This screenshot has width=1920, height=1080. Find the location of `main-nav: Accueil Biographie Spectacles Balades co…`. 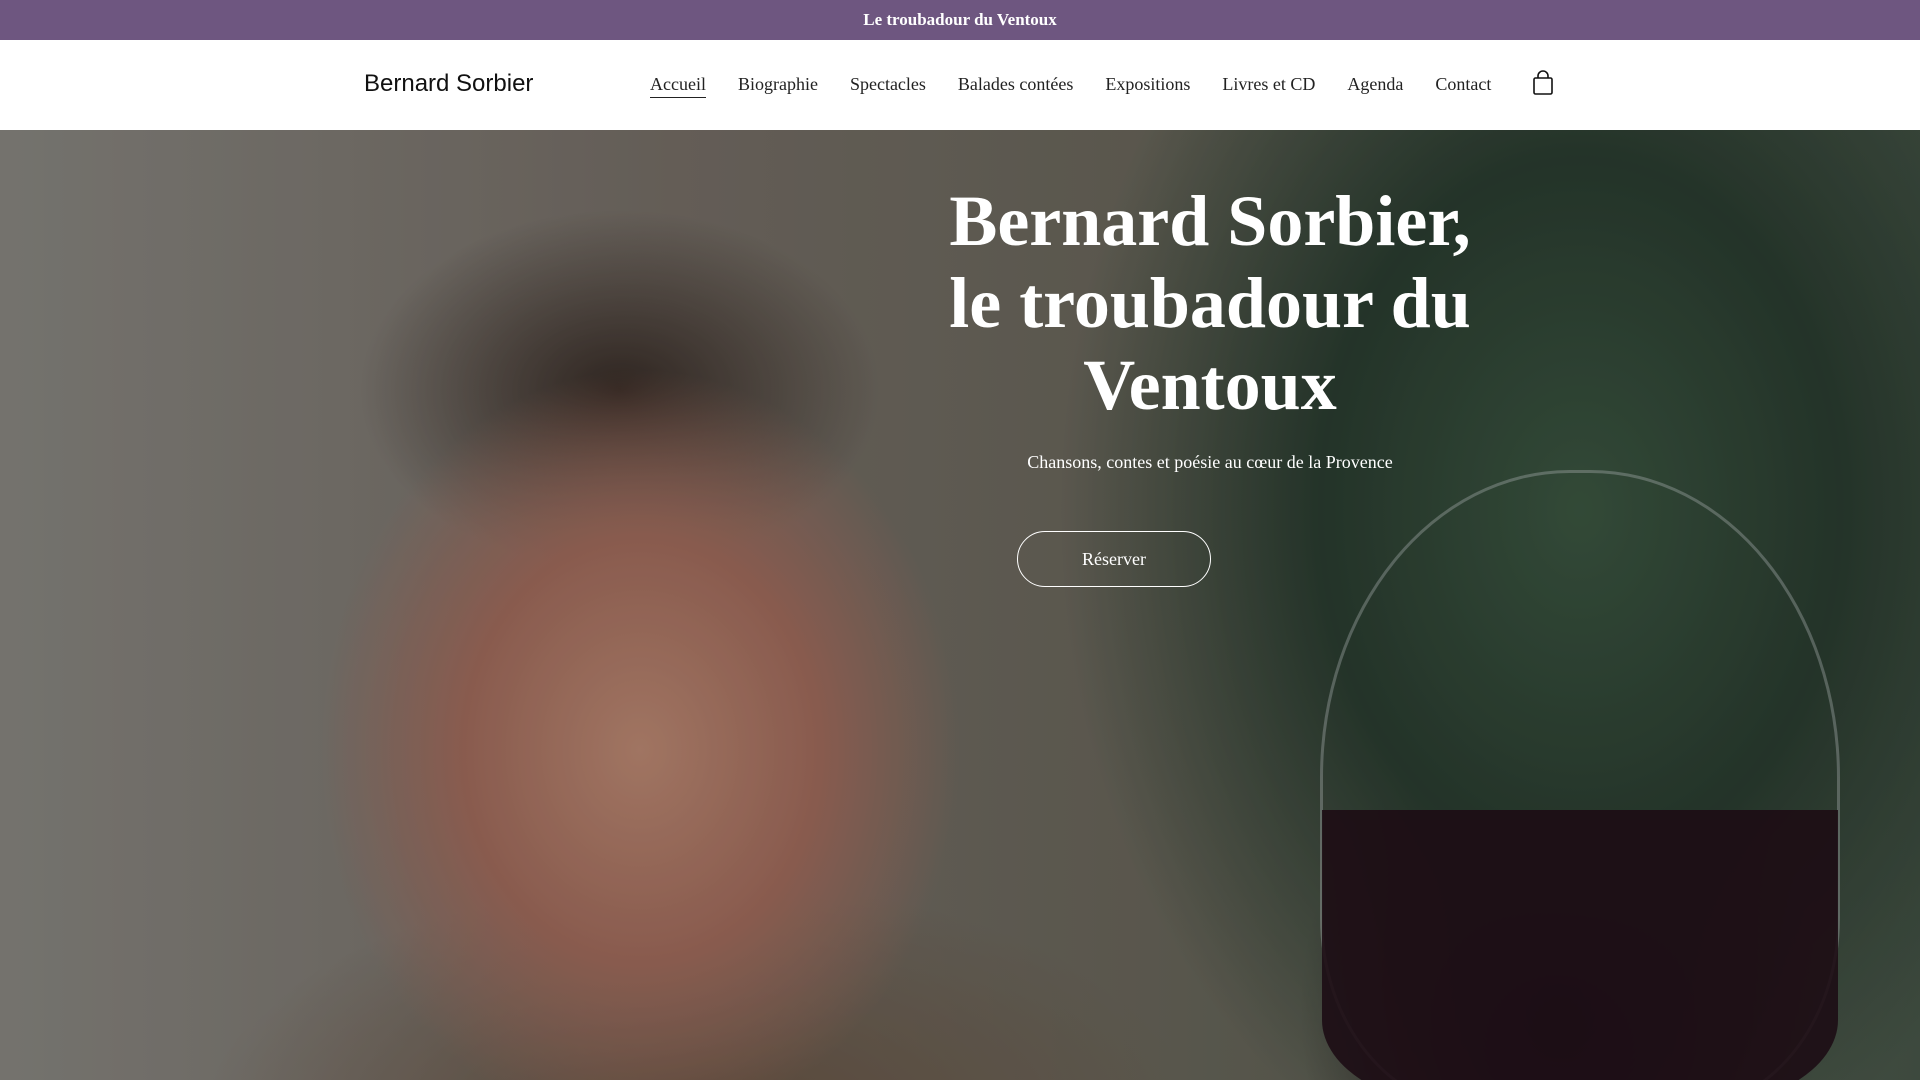

main-nav: Accueil Biographie Spectacles Balades co… is located at coordinates (1086, 86).